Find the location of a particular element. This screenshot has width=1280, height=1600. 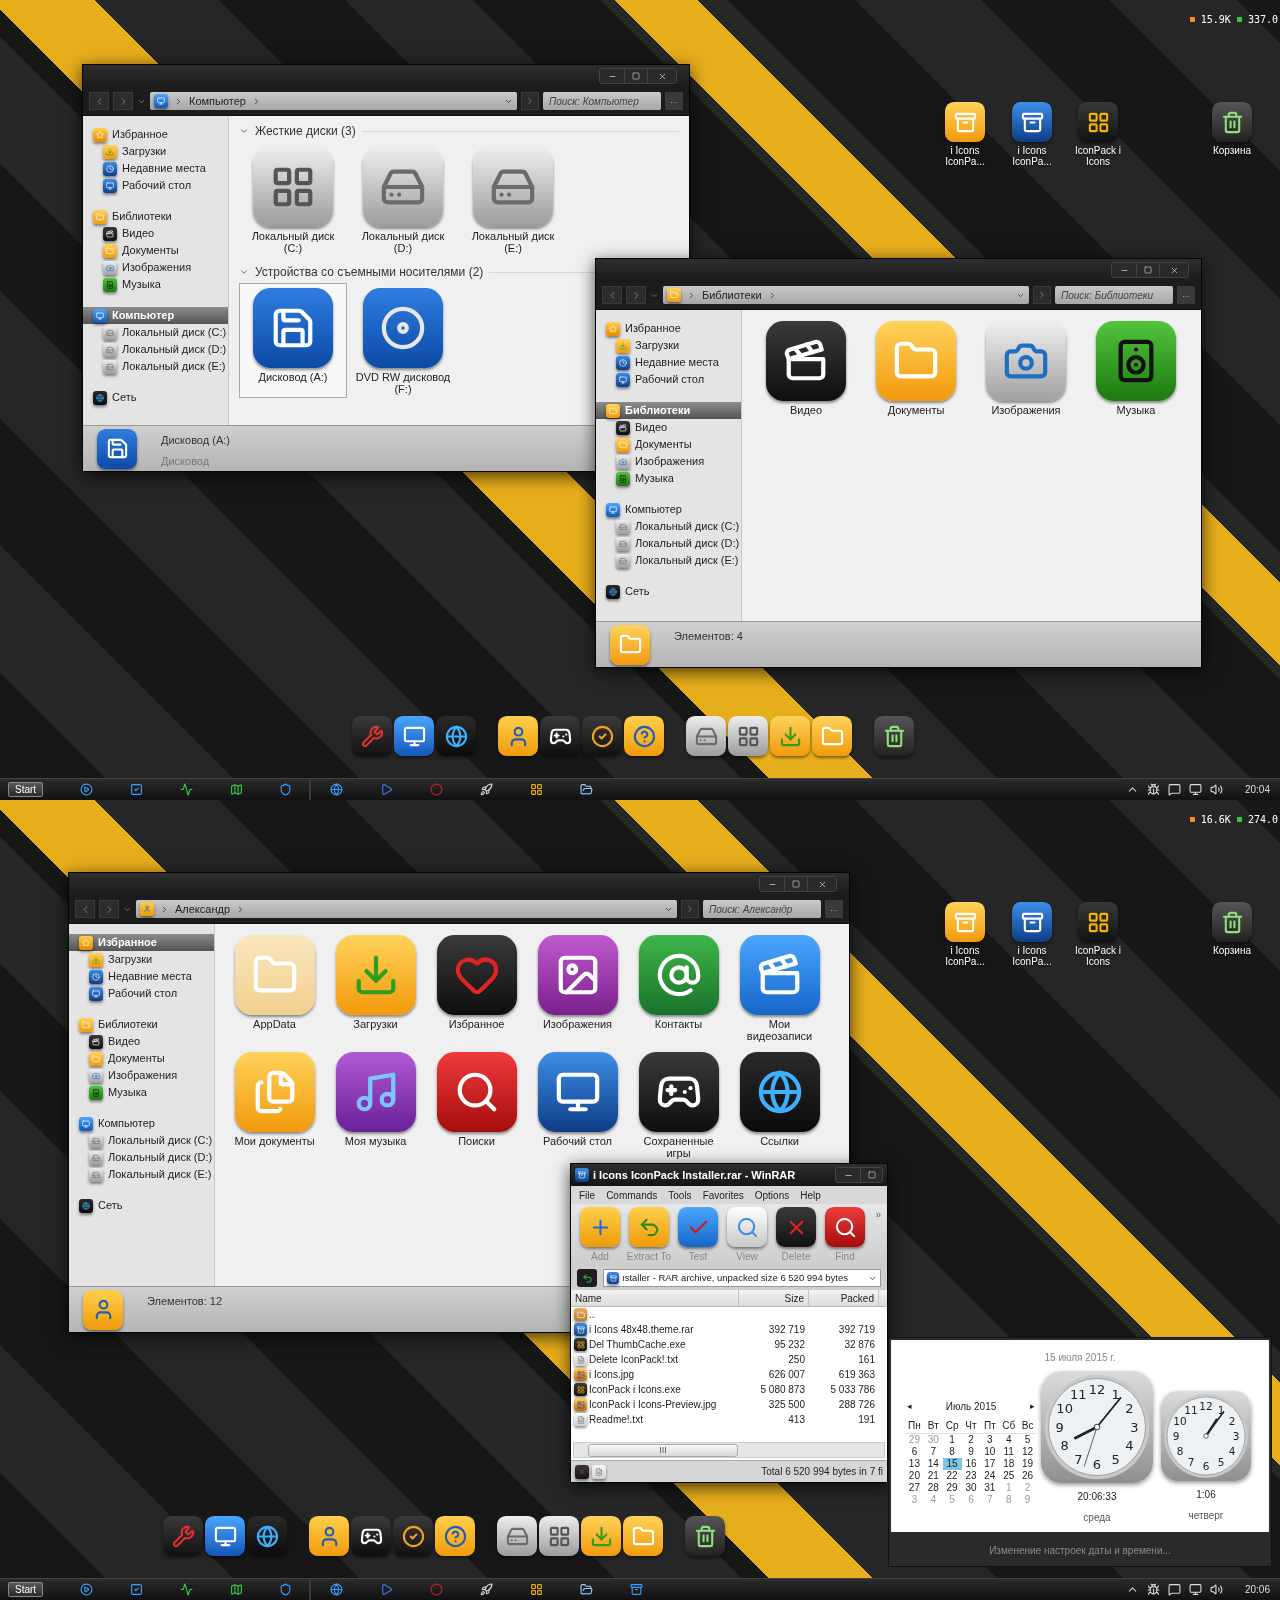

explorer-item: Поиски is located at coordinates (476, 1104).